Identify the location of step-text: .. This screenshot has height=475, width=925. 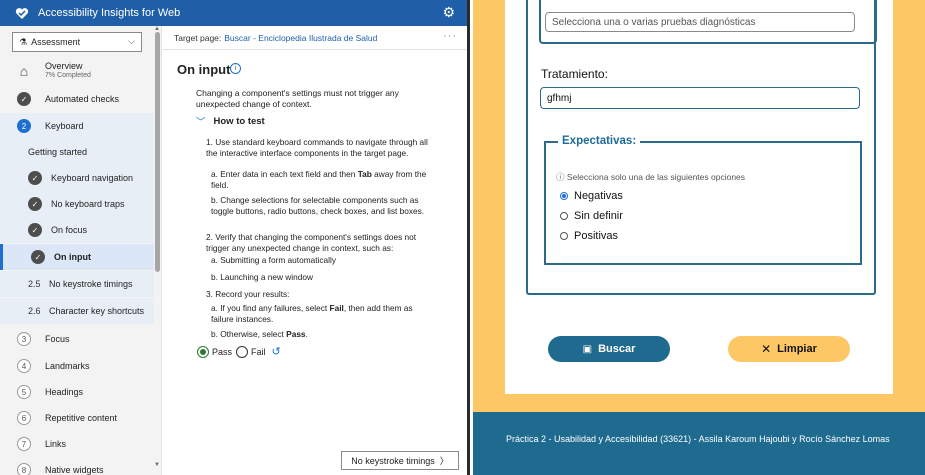
(306, 334).